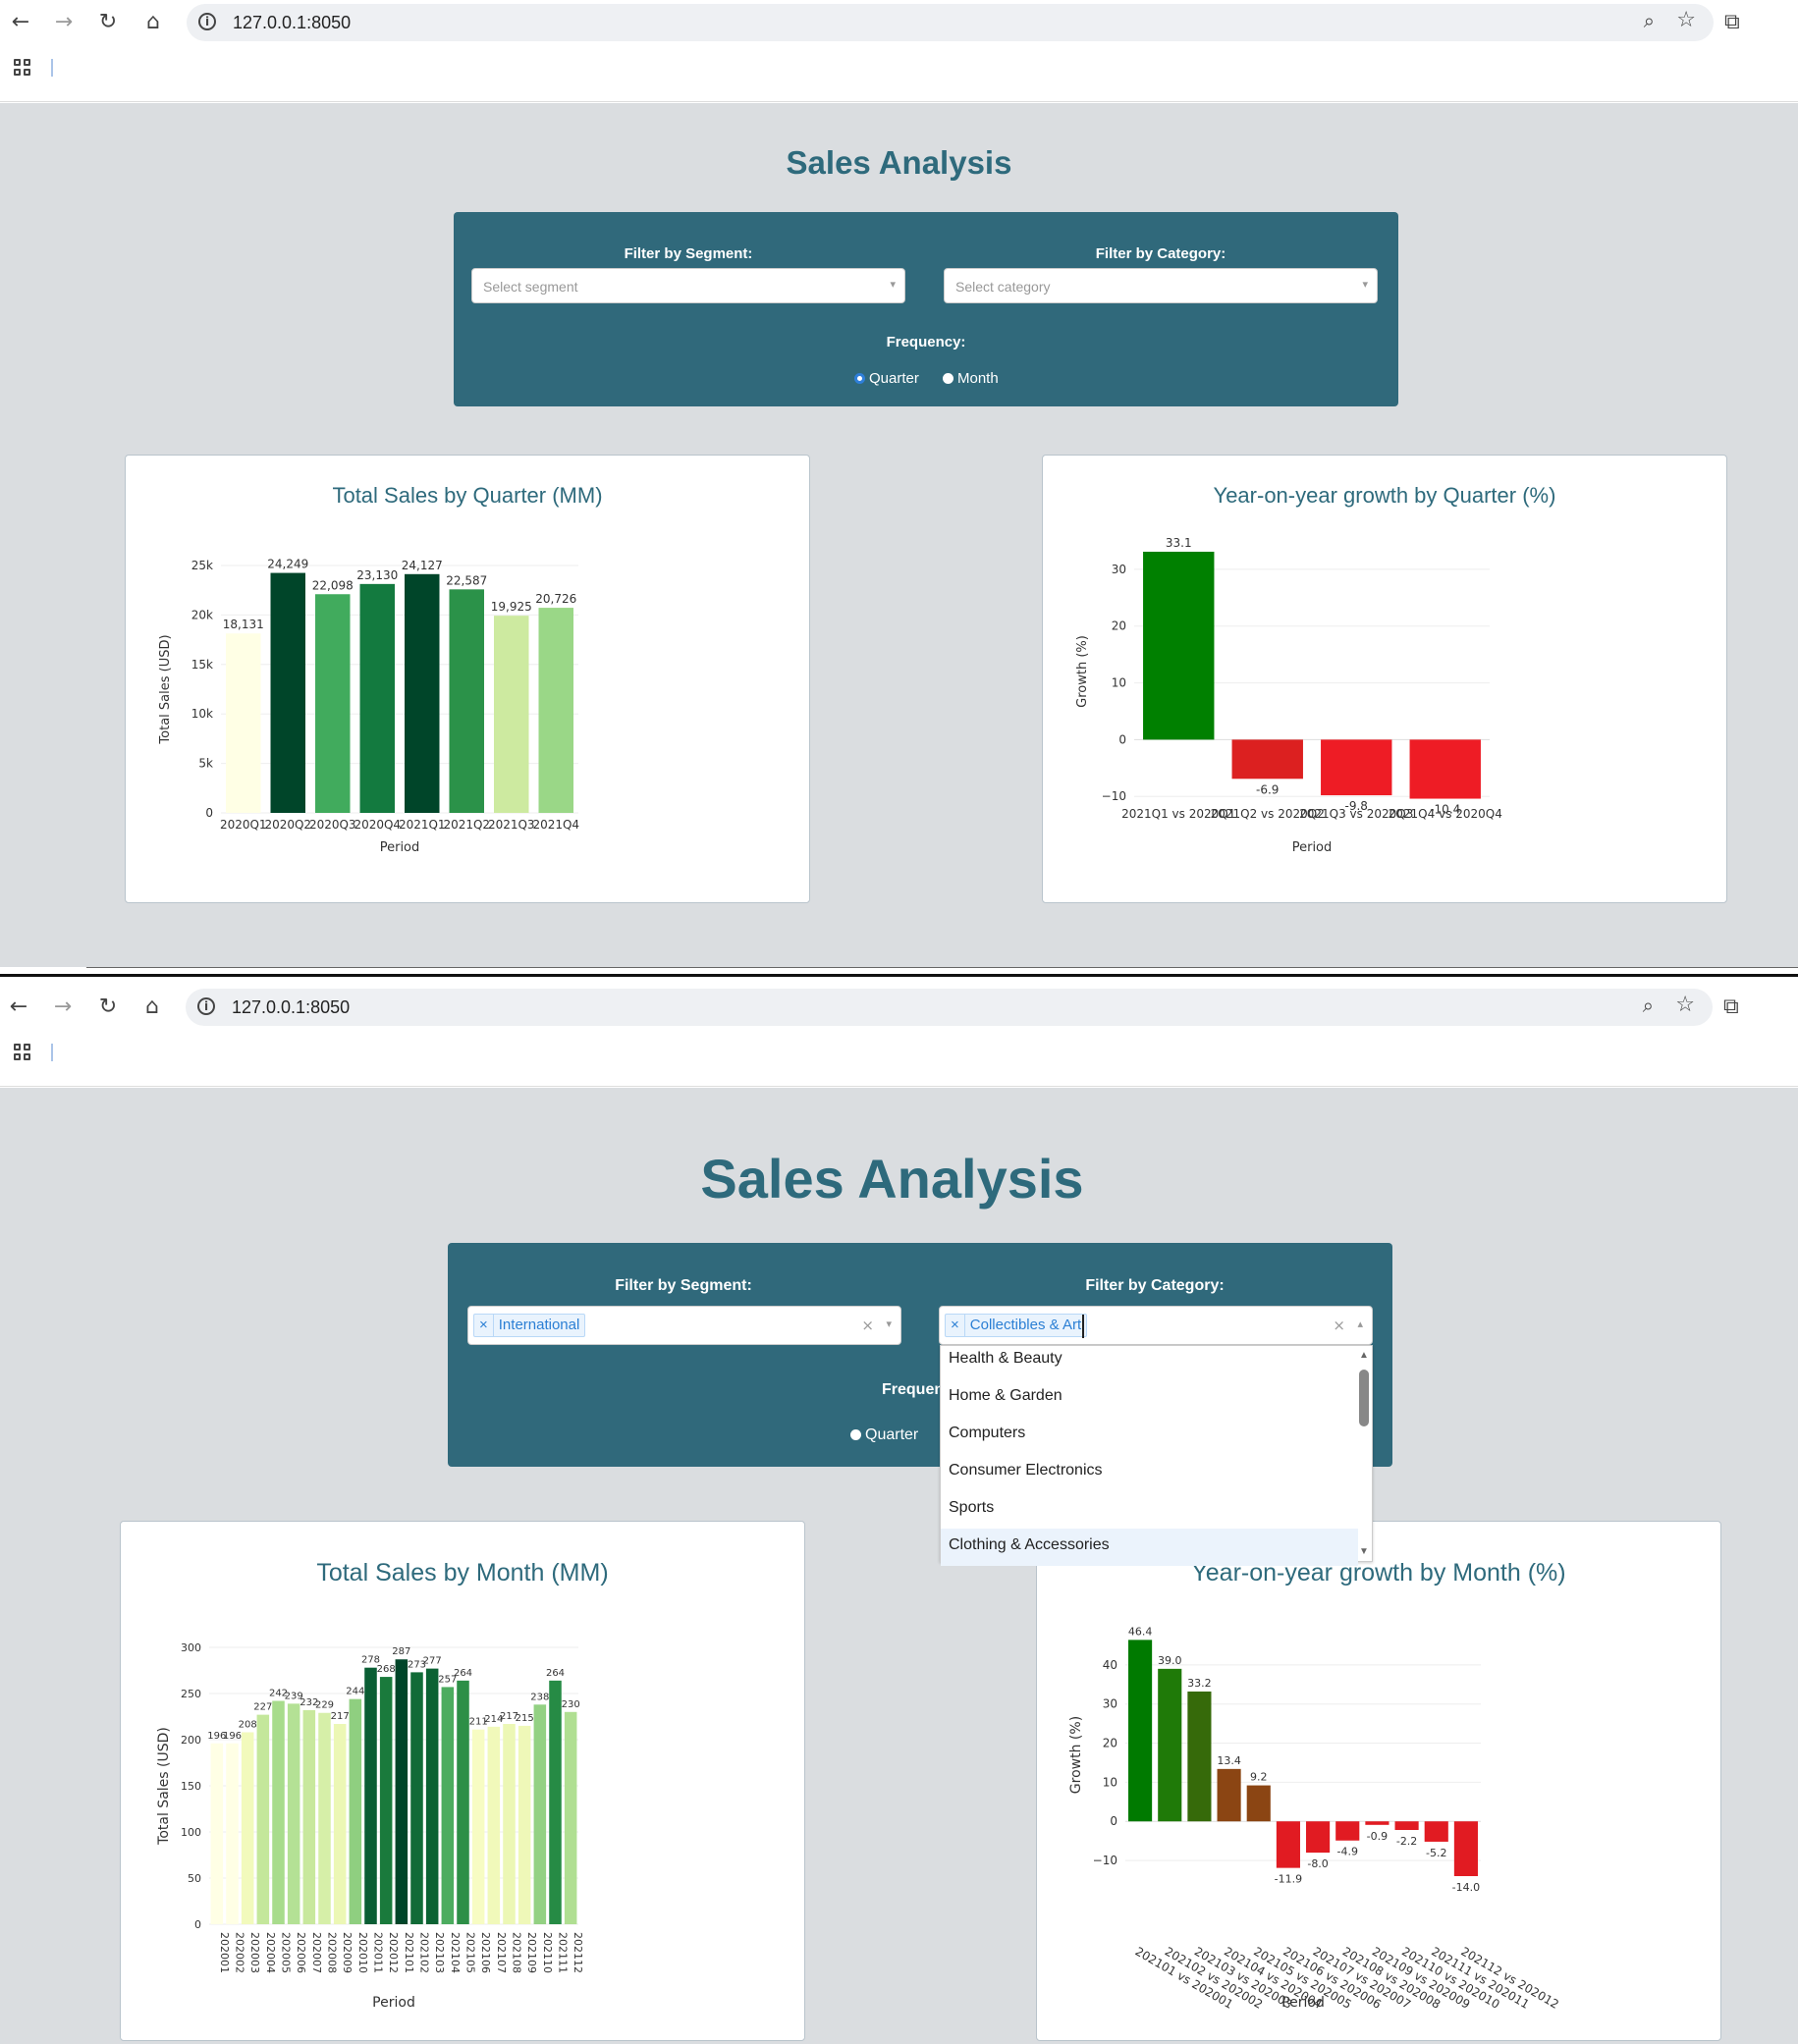 The width and height of the screenshot is (1798, 2044). I want to click on x-tick-label: 202102, so click(425, 1952).